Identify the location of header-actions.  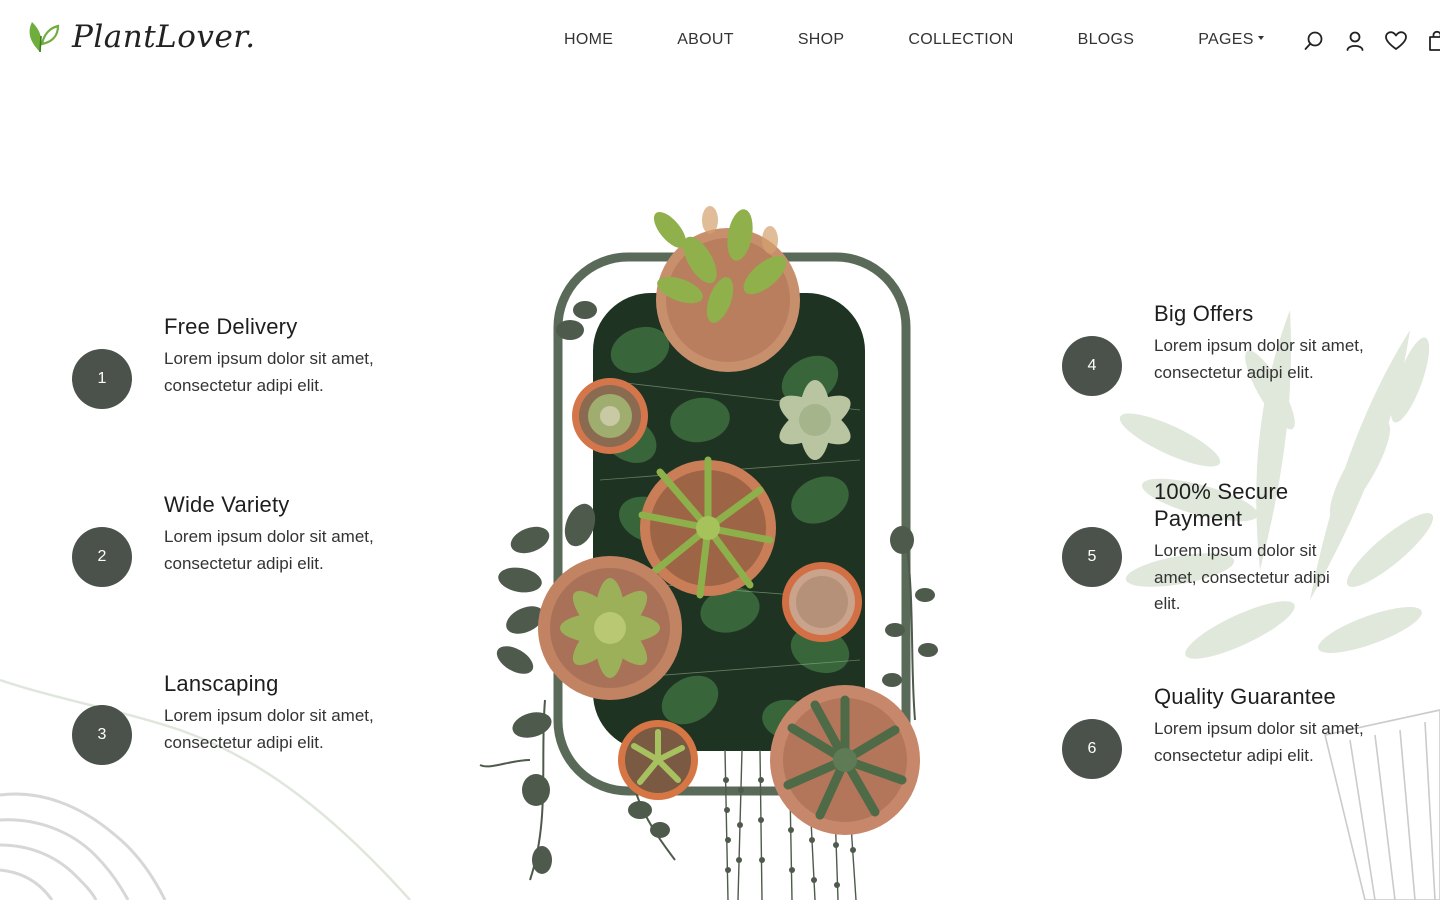
(1371, 41).